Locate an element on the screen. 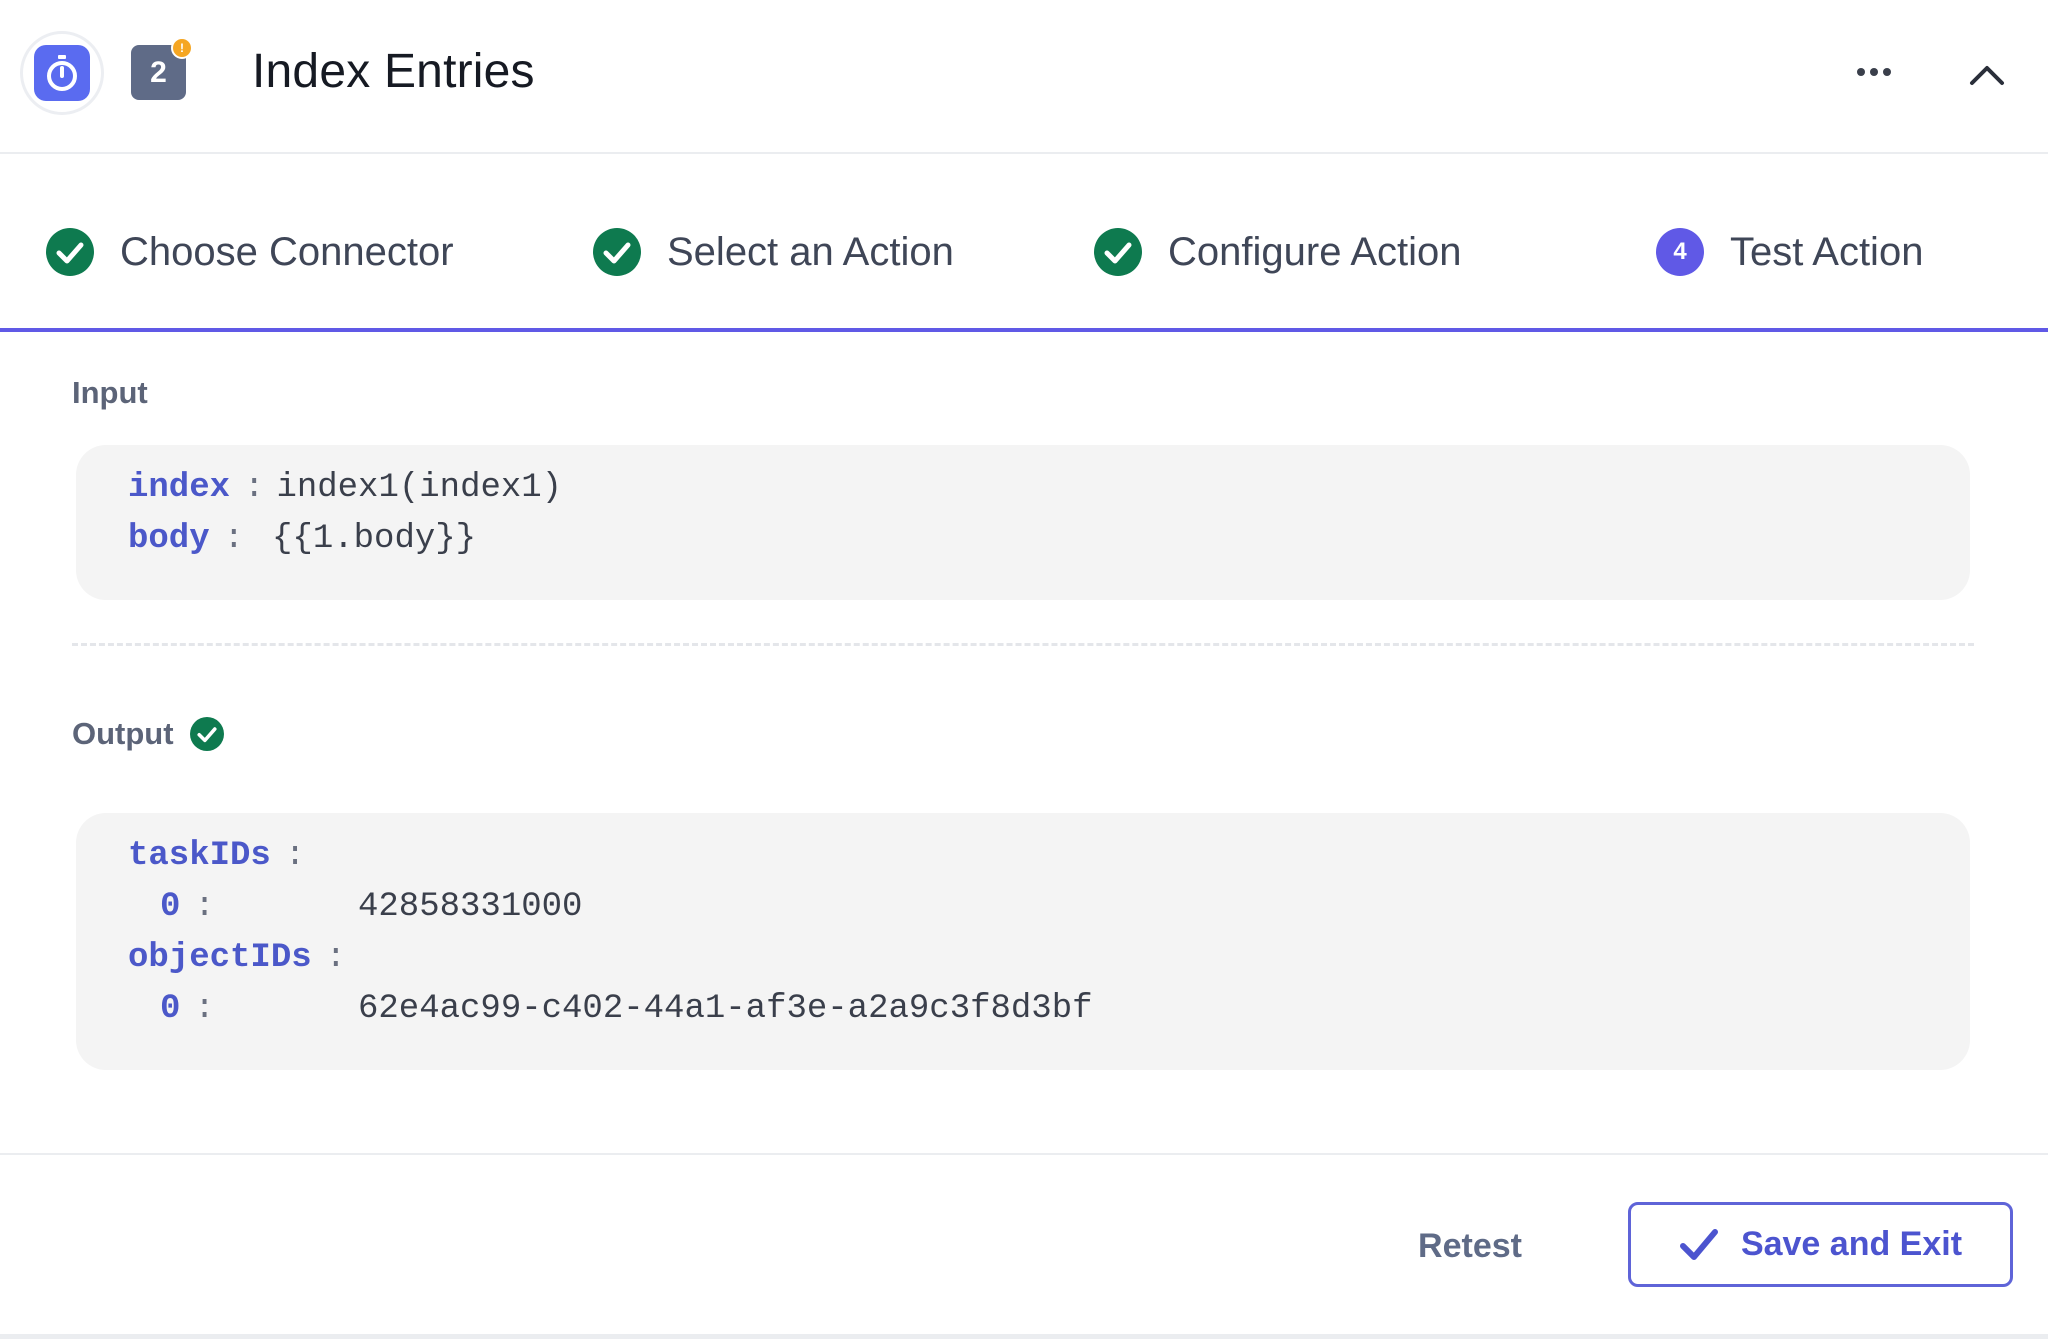  output-row-taskids: taskIDs : is located at coordinates (223, 856).